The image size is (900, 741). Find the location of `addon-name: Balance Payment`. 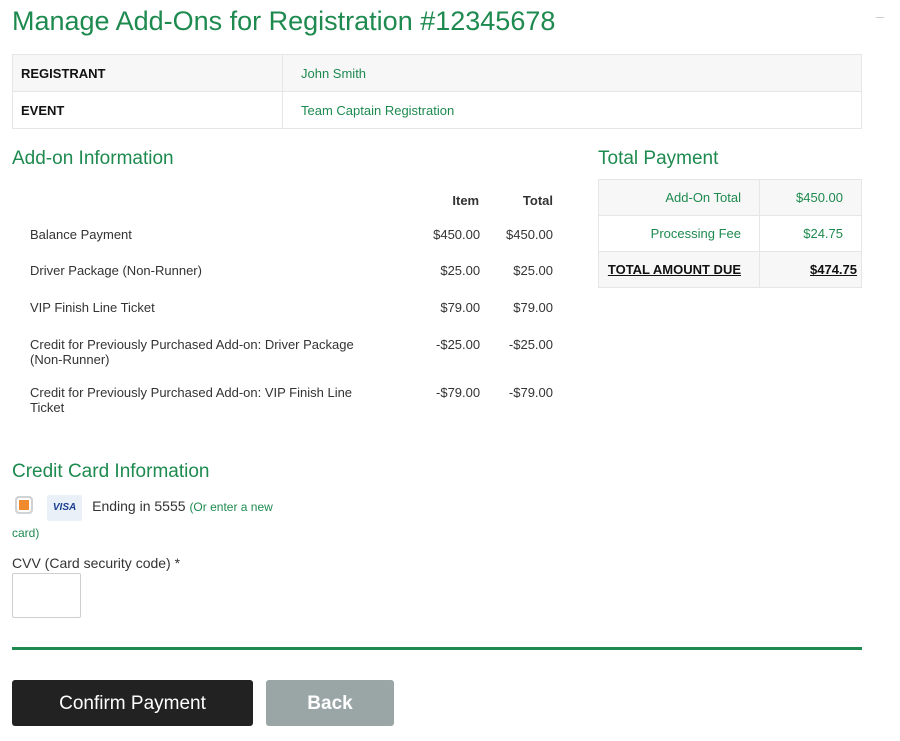

addon-name: Balance Payment is located at coordinates (81, 234).